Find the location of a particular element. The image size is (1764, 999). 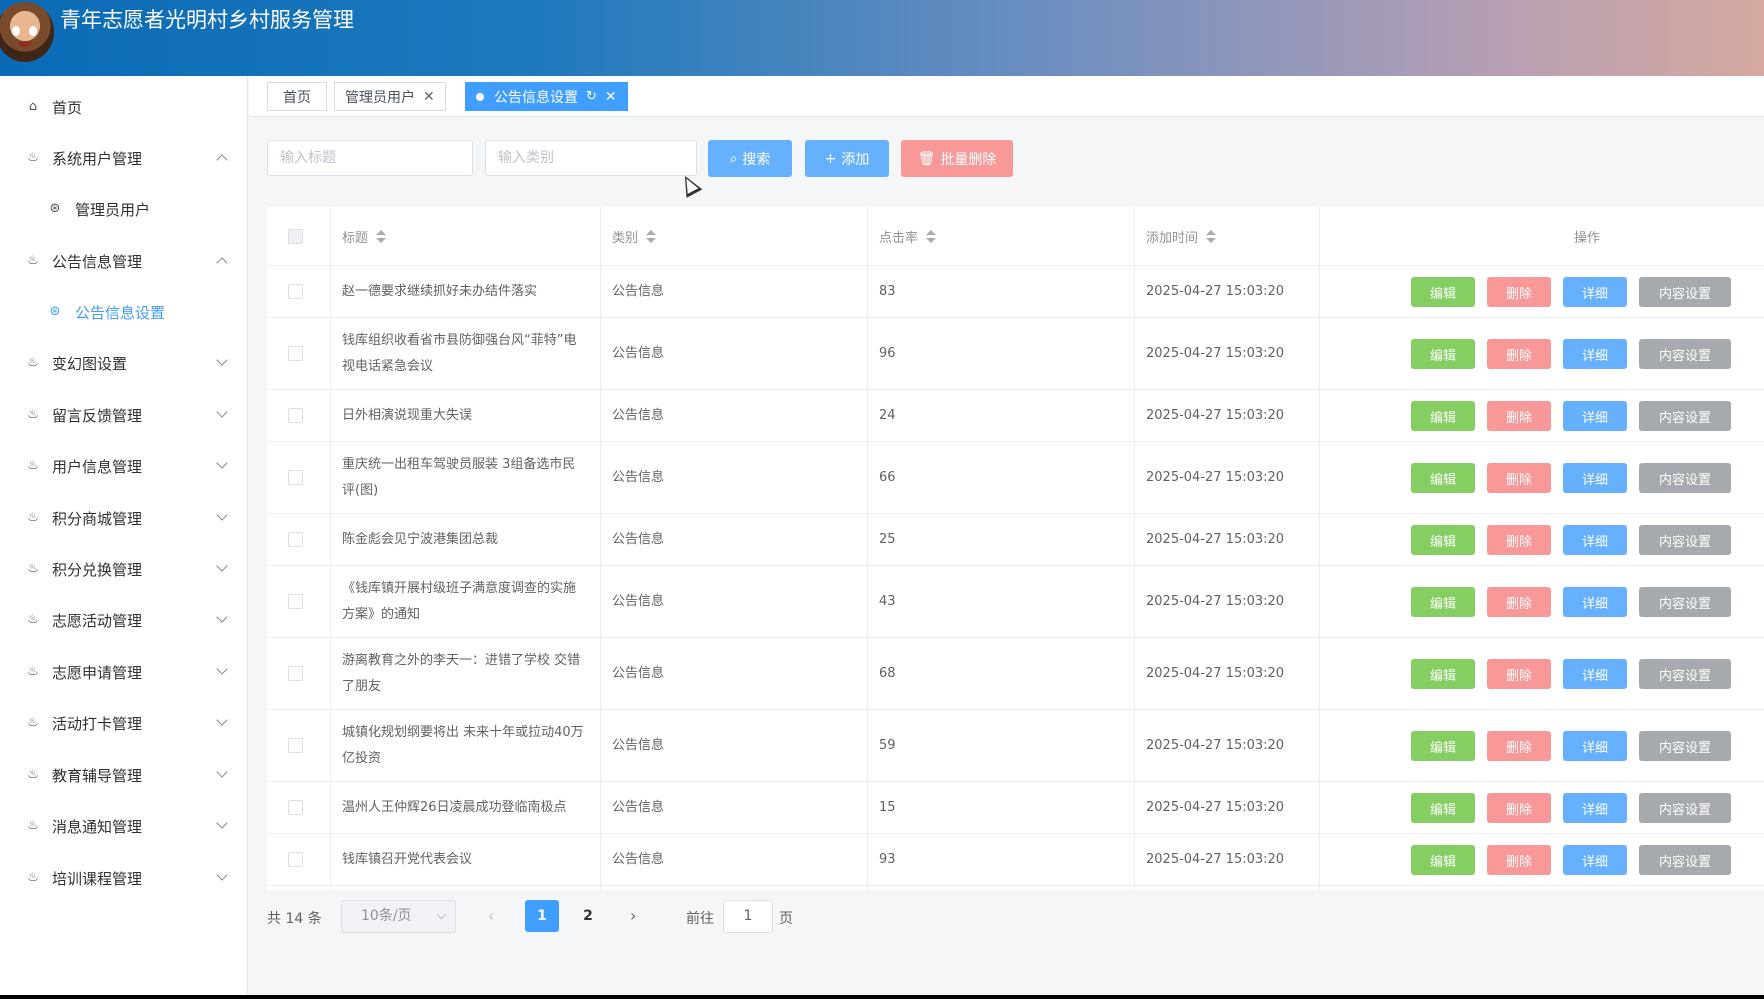

sidebar-item-messages: ♨ 消息通知管理 is located at coordinates (124, 826).